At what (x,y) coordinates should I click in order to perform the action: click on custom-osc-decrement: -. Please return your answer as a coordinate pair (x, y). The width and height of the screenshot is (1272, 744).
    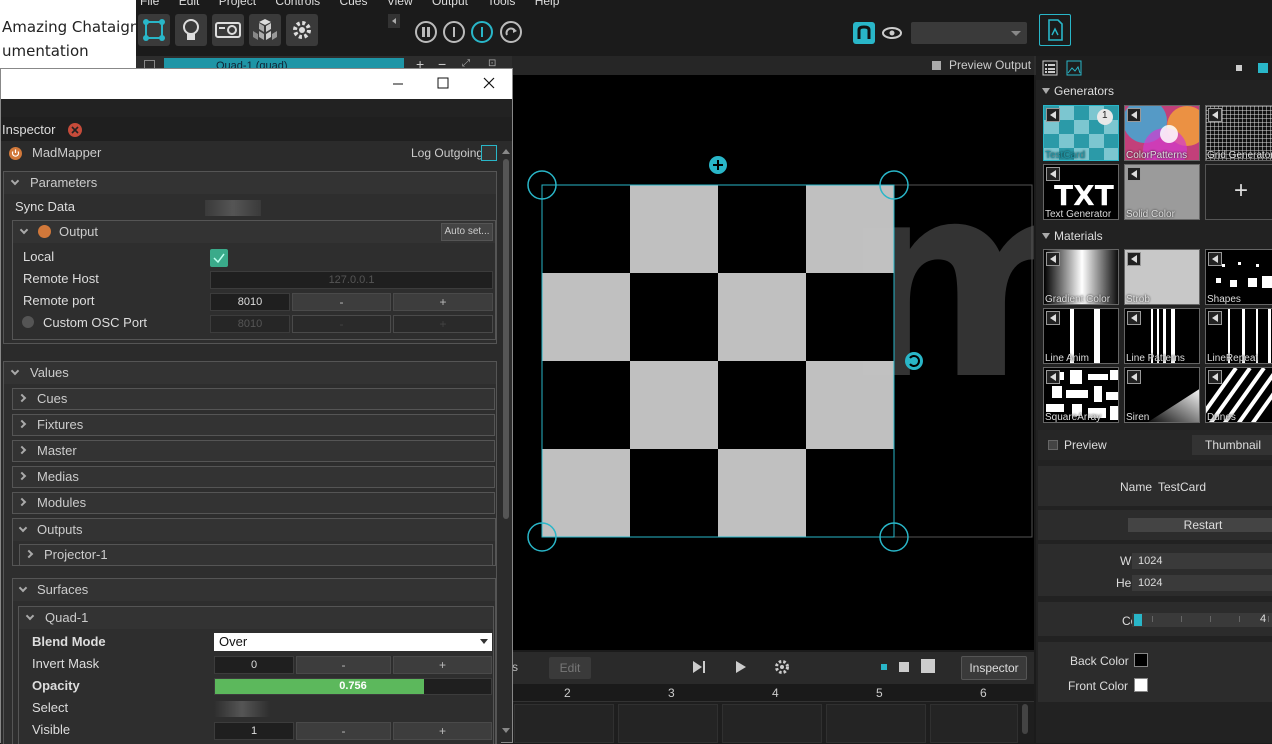
    Looking at the image, I should click on (341, 324).